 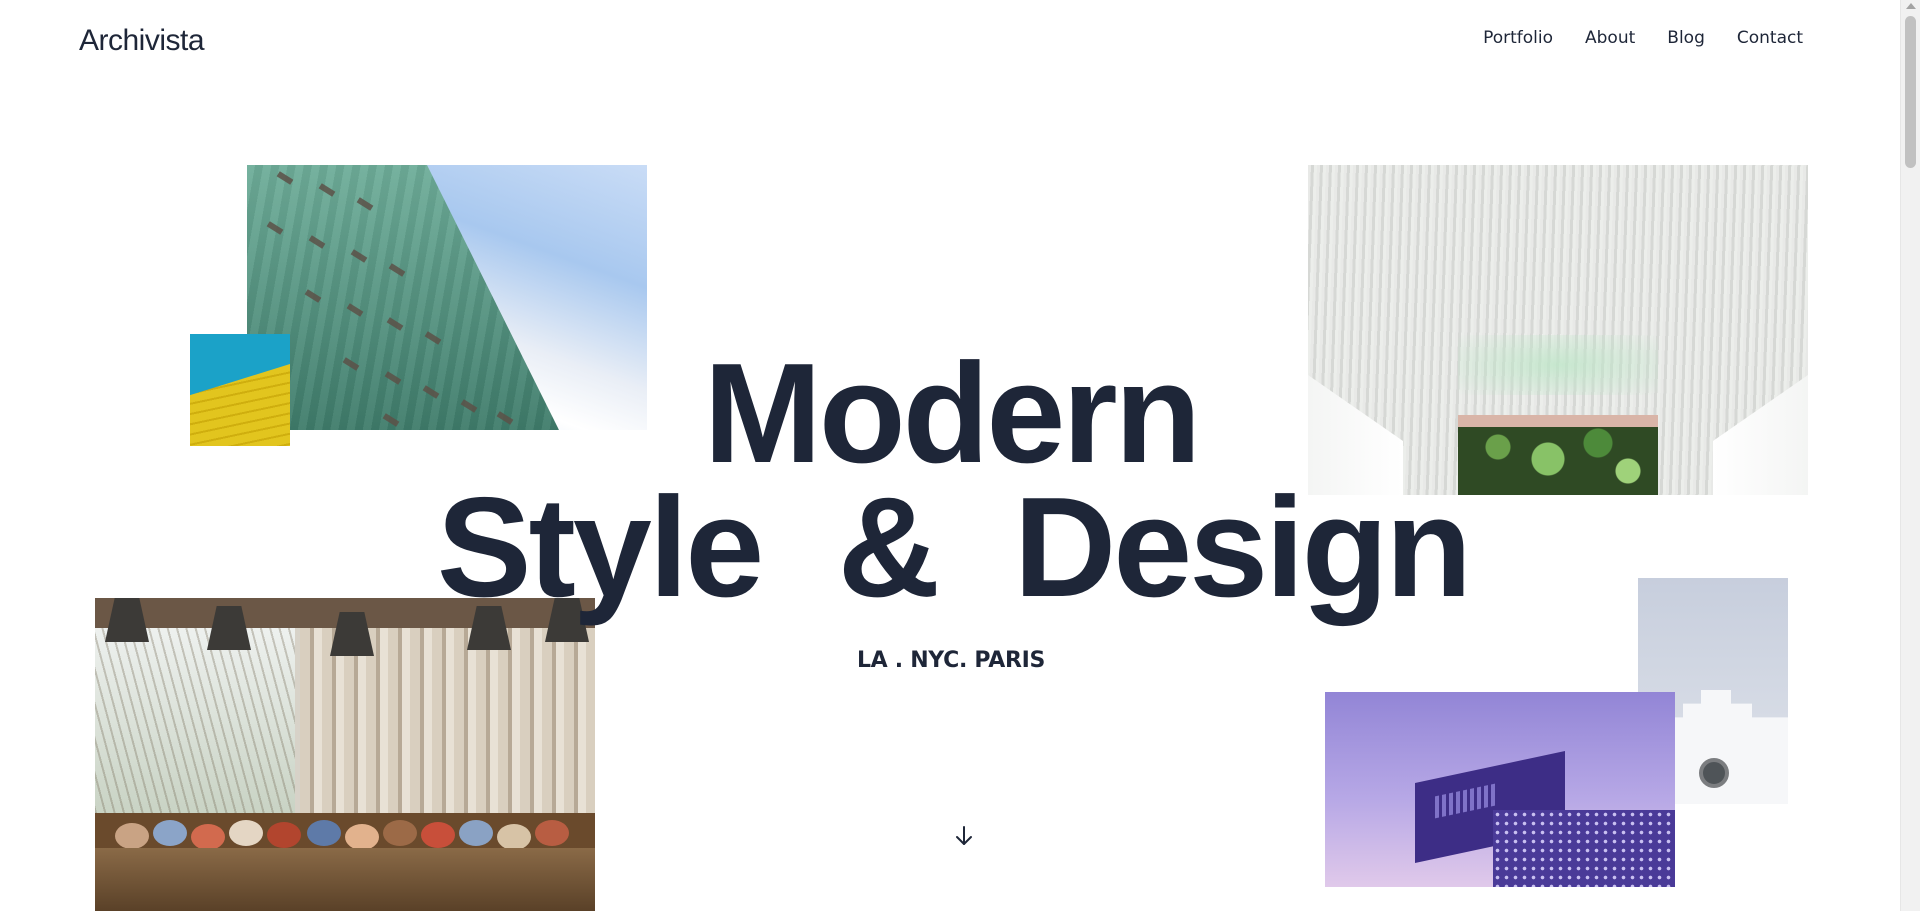 What do you see at coordinates (1686, 38) in the screenshot?
I see `nav-blog: Blog` at bounding box center [1686, 38].